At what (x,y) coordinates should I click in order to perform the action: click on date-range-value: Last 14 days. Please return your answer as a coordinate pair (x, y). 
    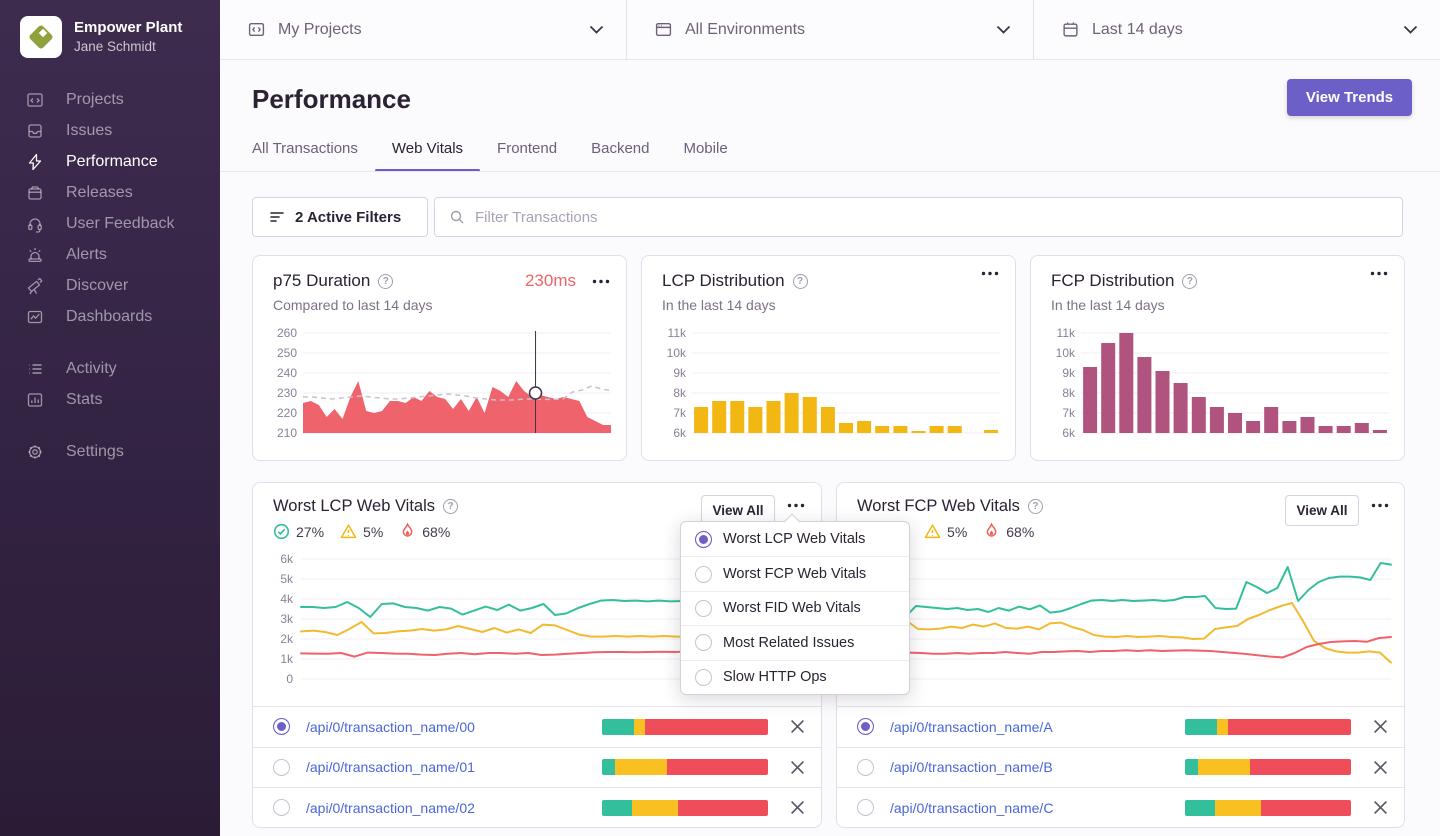
    Looking at the image, I should click on (1137, 29).